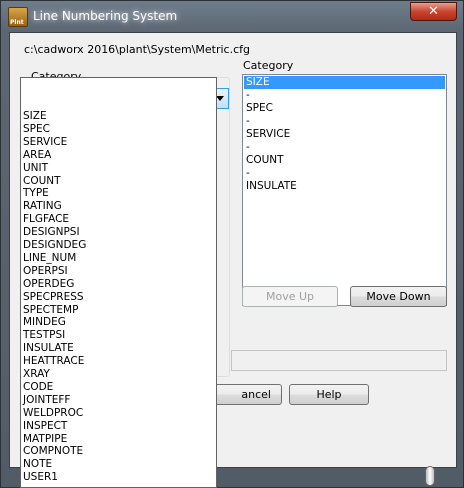  What do you see at coordinates (344, 108) in the screenshot?
I see `list-item: SPEC` at bounding box center [344, 108].